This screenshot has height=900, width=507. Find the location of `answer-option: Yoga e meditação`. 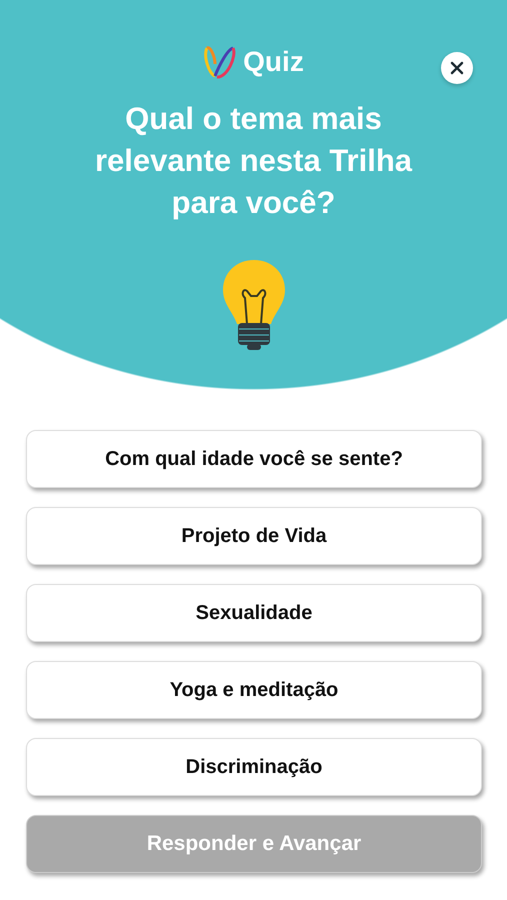

answer-option: Yoga e meditação is located at coordinates (254, 690).